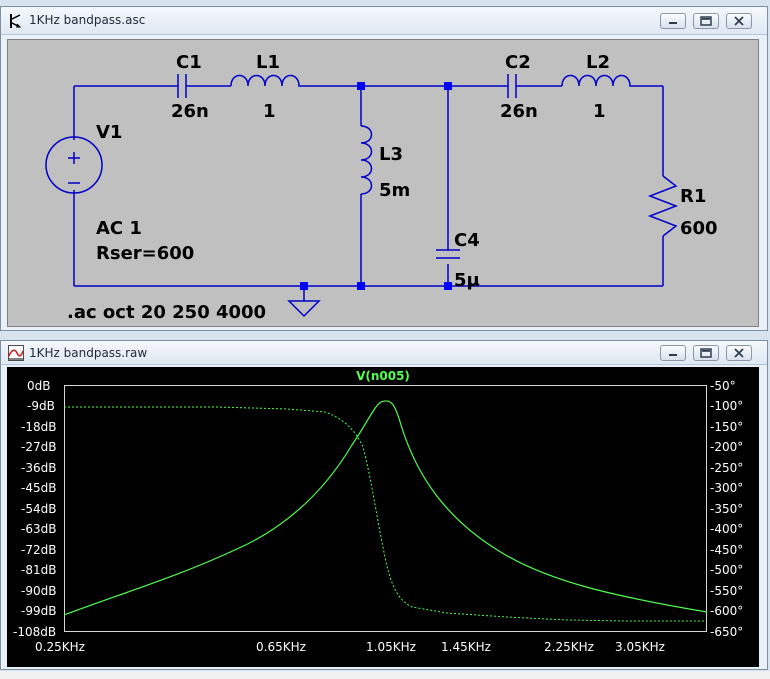  What do you see at coordinates (39, 570) in the screenshot?
I see `left-axis-label-9: -81dB` at bounding box center [39, 570].